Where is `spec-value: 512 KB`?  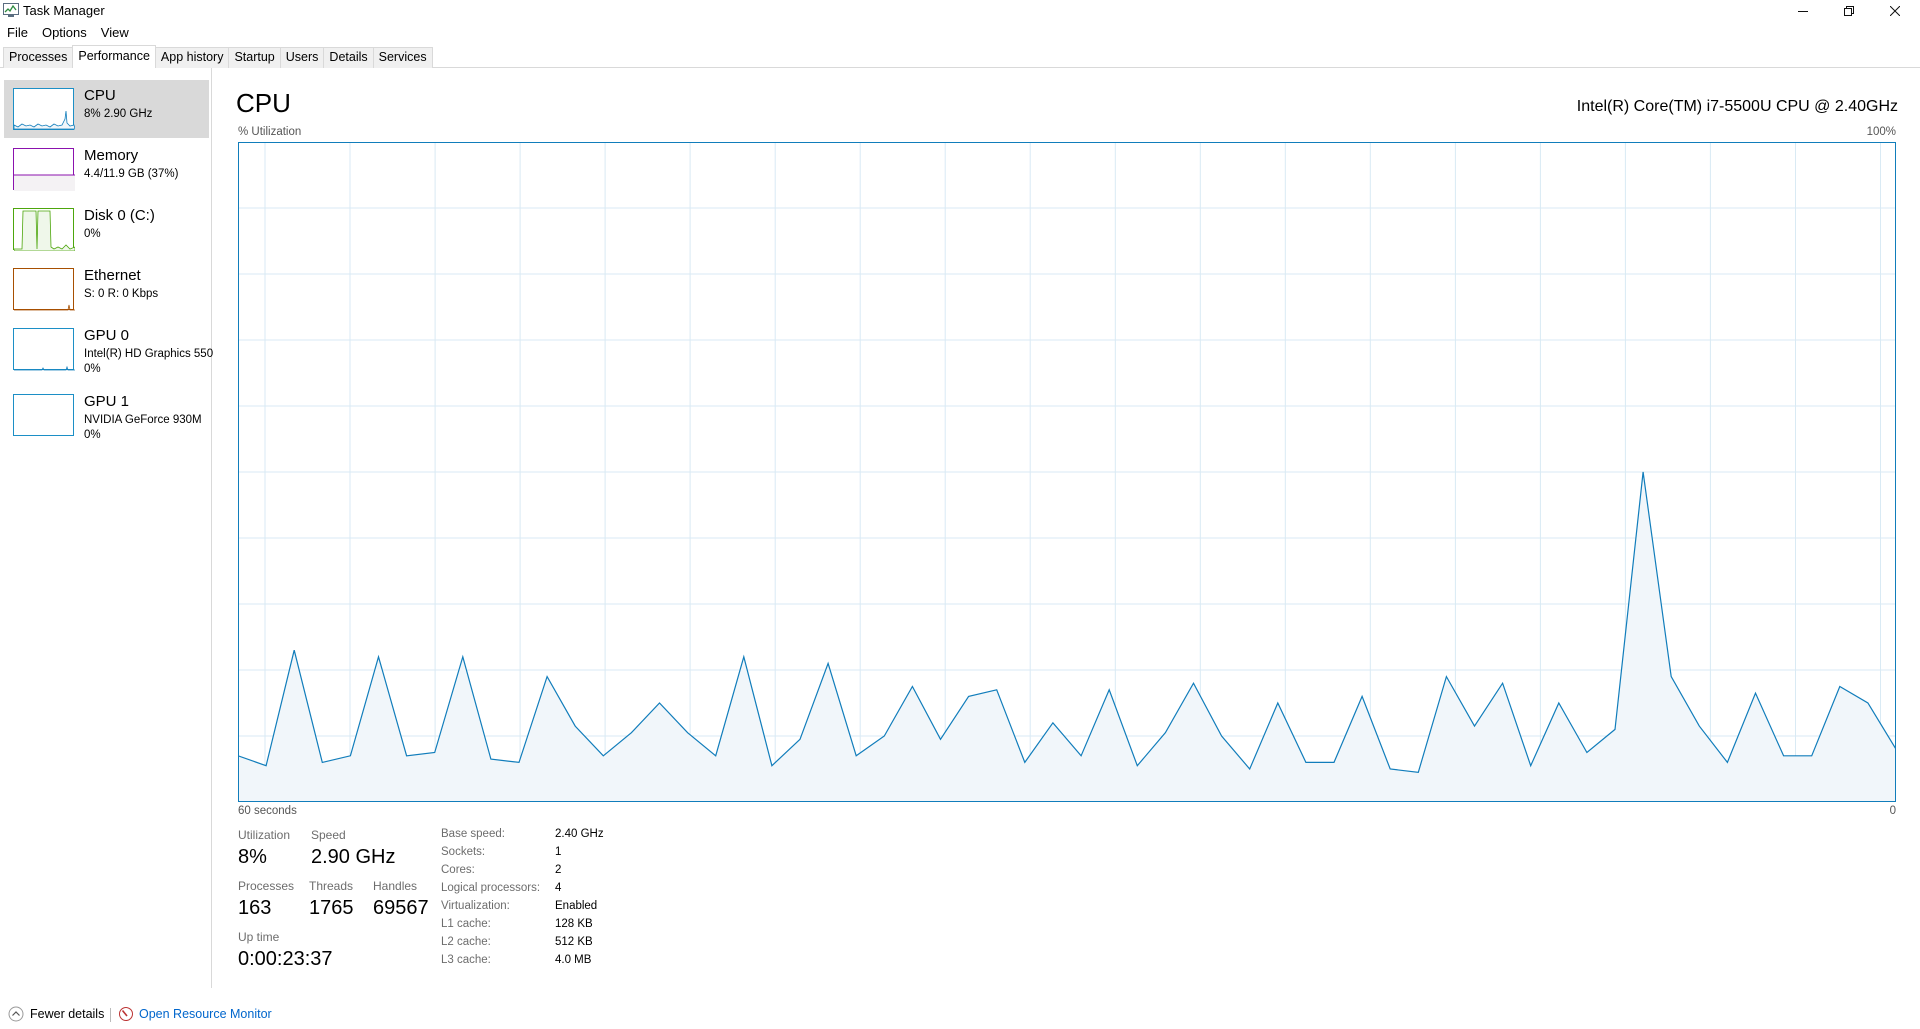
spec-value: 512 KB is located at coordinates (574, 942).